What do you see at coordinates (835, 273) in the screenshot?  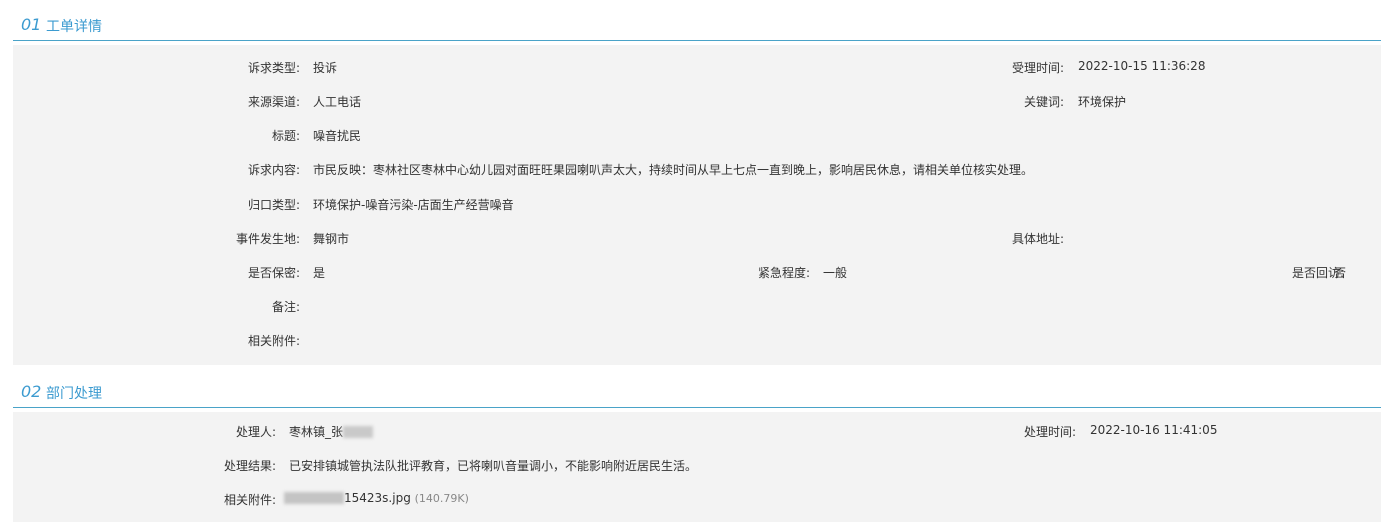 I see `urgency-value: 一般` at bounding box center [835, 273].